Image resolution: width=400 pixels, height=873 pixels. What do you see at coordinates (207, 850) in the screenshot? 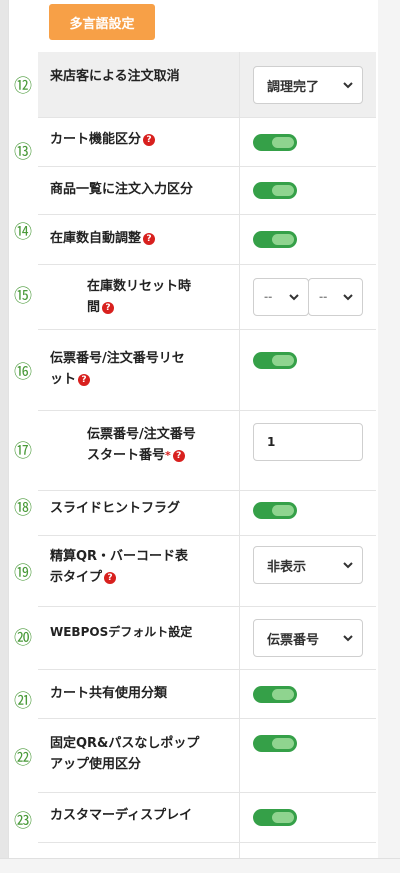
I see `settings-row-next` at bounding box center [207, 850].